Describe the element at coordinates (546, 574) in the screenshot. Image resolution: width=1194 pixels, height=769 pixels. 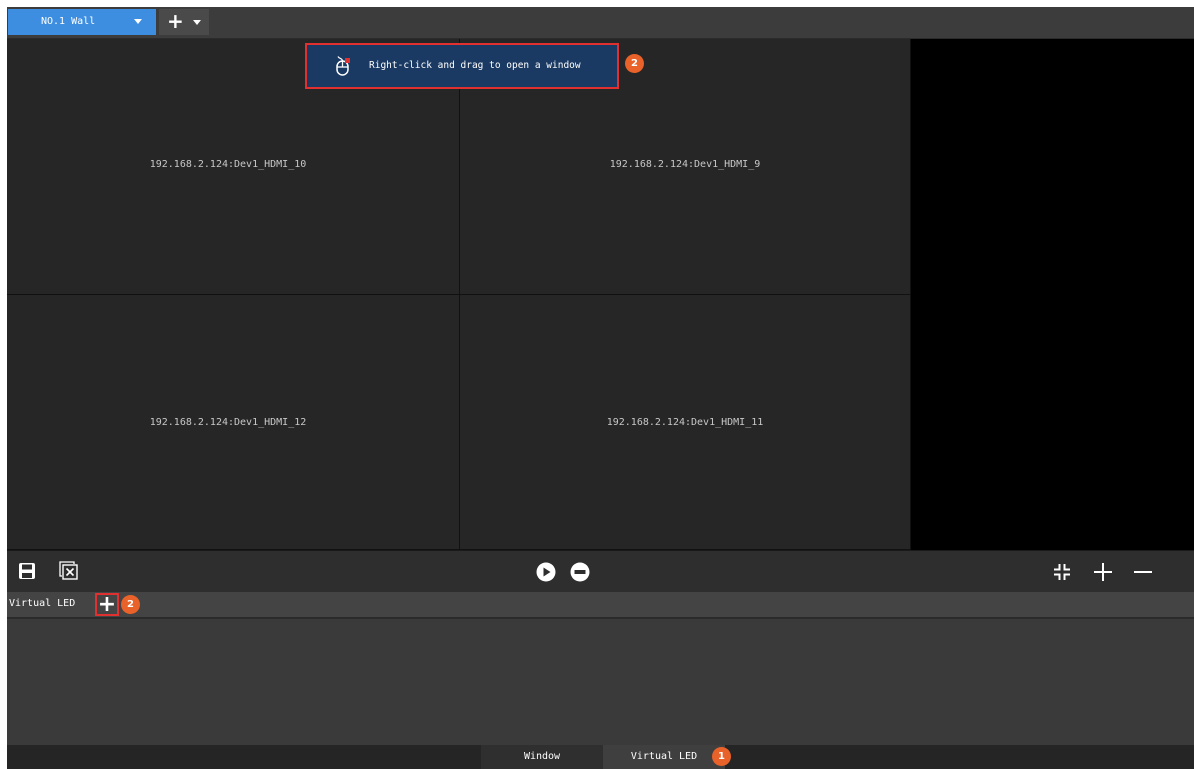
I see `play-icon` at that location.